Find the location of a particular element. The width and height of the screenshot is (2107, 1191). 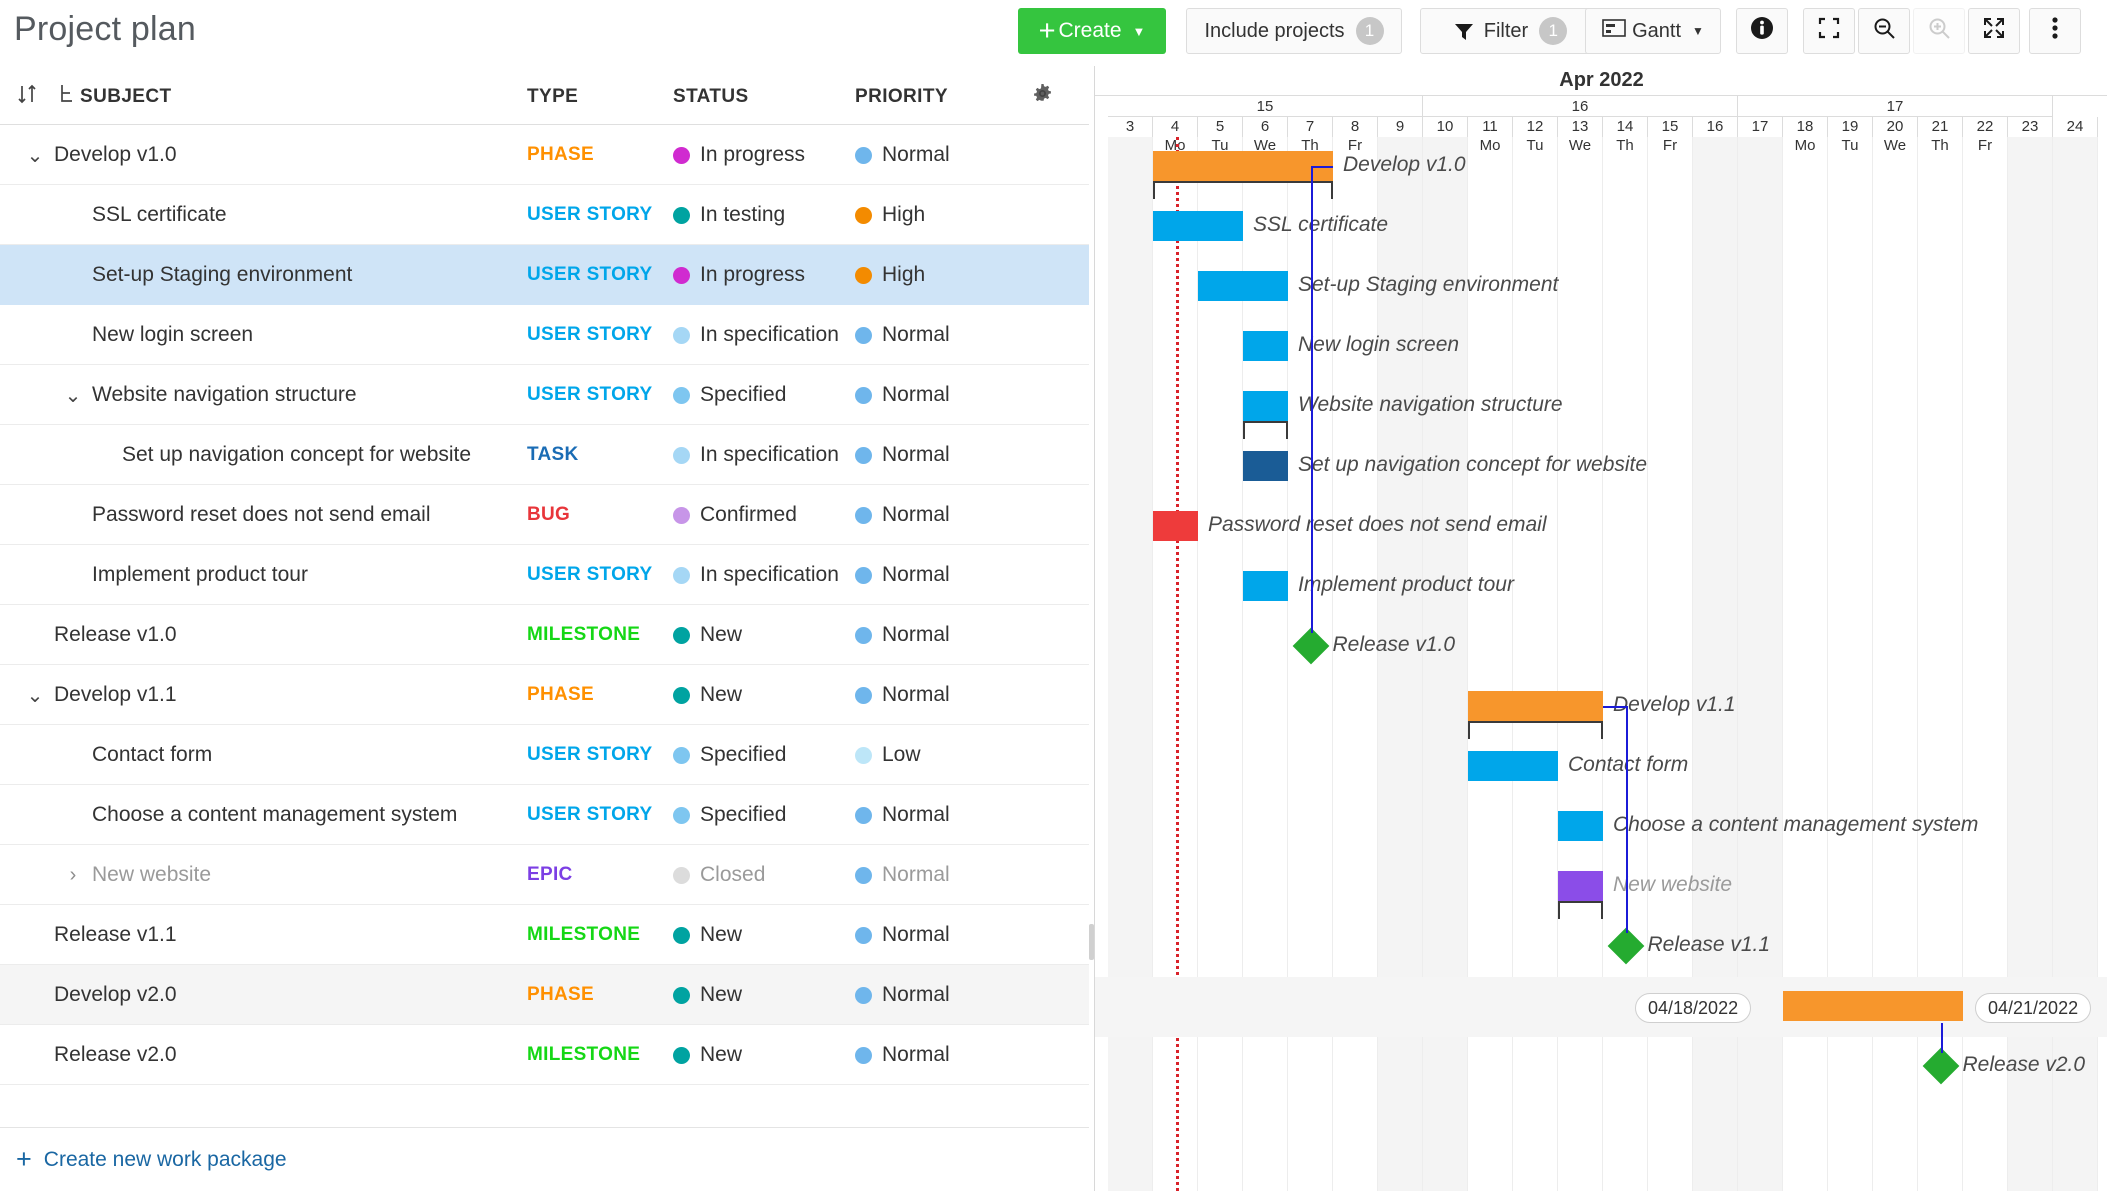

gantt-row: Release v1.1 is located at coordinates (1601, 947).